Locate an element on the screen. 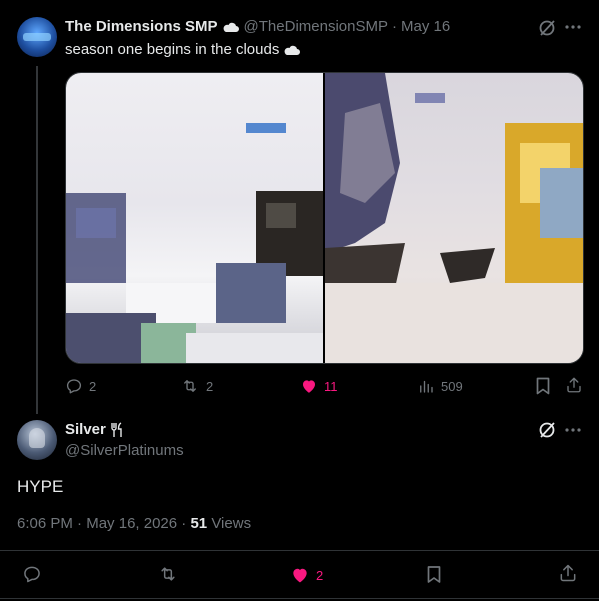 The width and height of the screenshot is (599, 601). like-button: 2 is located at coordinates (306, 575).